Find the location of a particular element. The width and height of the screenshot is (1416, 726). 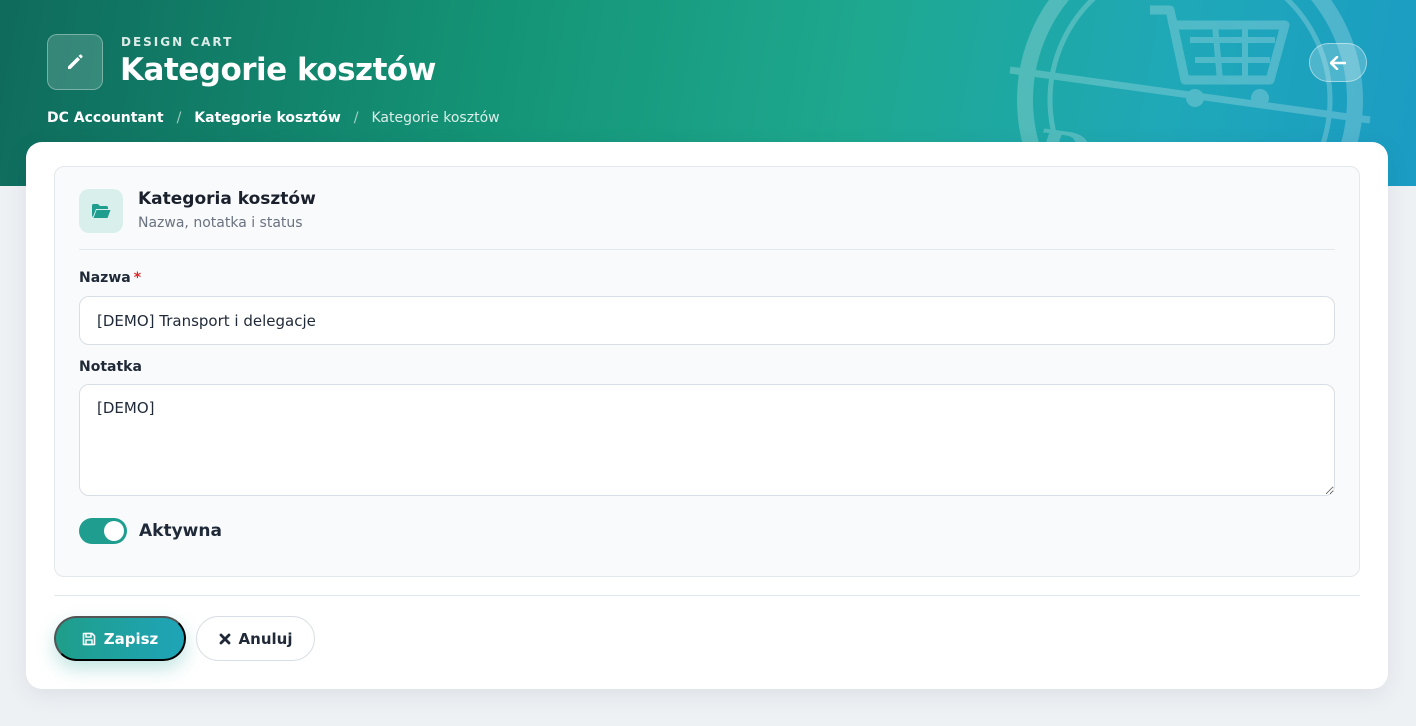

cancel-button: Anuluj is located at coordinates (255, 638).